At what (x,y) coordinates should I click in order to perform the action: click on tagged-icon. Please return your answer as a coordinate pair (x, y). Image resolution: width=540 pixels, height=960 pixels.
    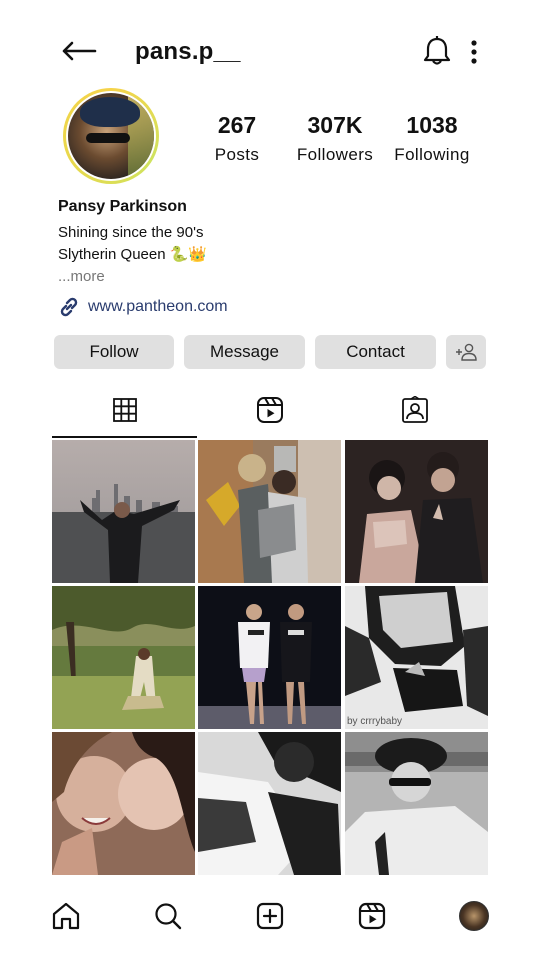
    Looking at the image, I should click on (414, 409).